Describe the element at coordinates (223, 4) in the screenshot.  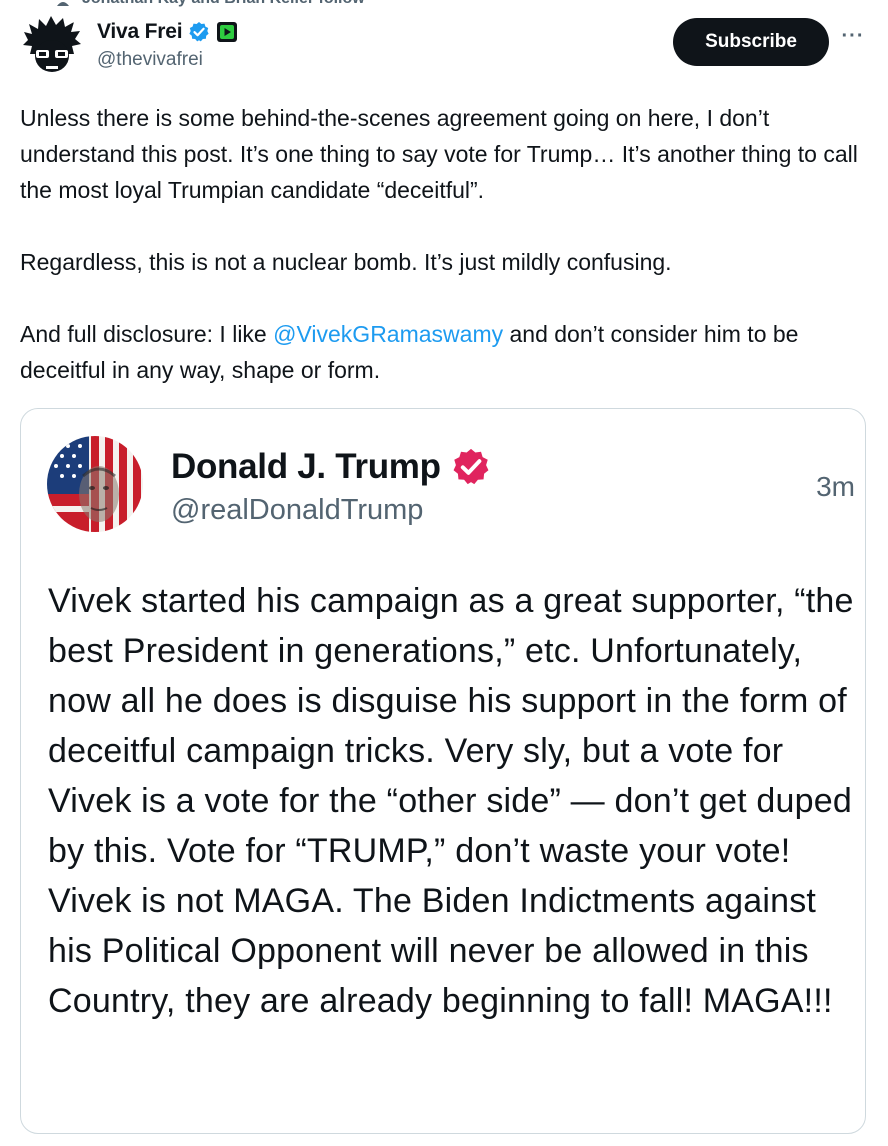
I see `social-context-text: Jonathan Kay and Brian Keller follow` at that location.